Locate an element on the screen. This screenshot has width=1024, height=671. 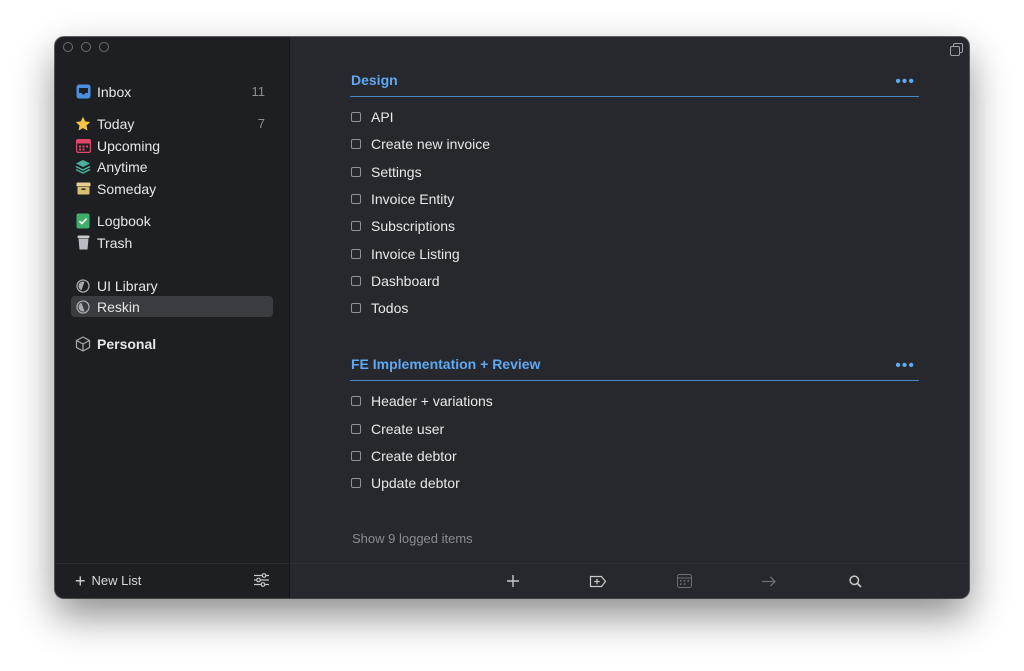
todo-label: Subscriptions is located at coordinates (413, 226).